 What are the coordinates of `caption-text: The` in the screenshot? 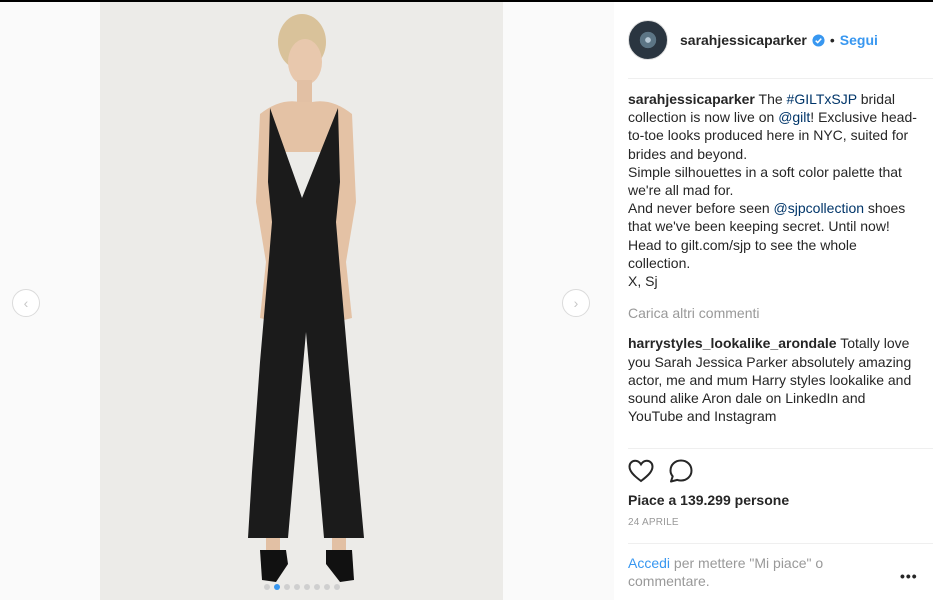 It's located at (770, 99).